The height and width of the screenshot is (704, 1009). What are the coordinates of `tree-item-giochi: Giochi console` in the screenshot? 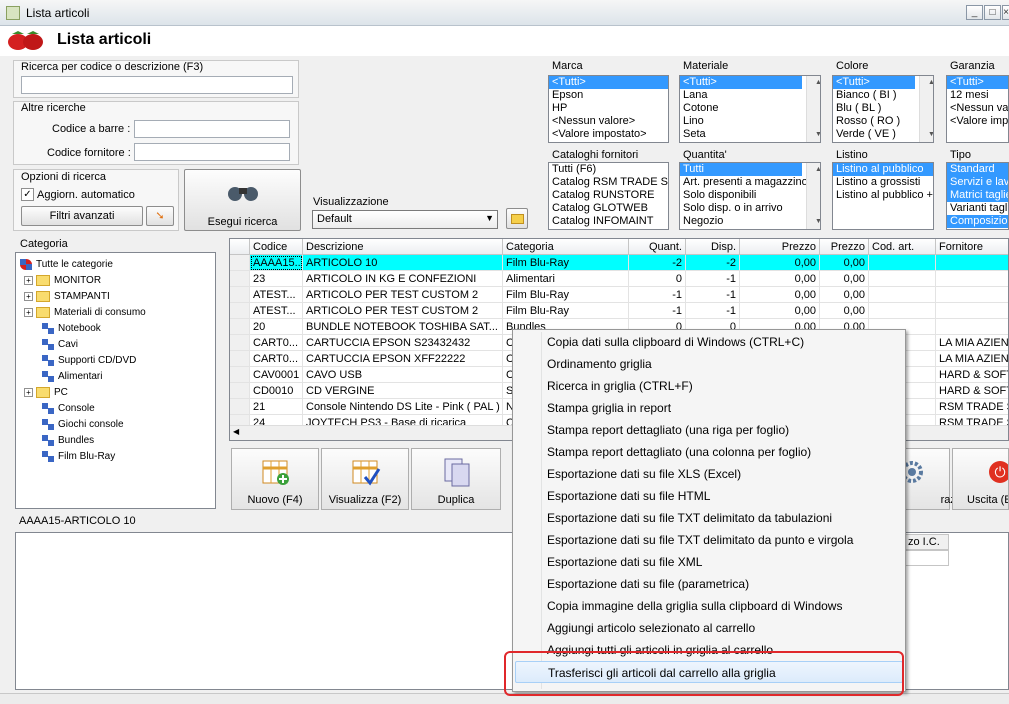 It's located at (83, 425).